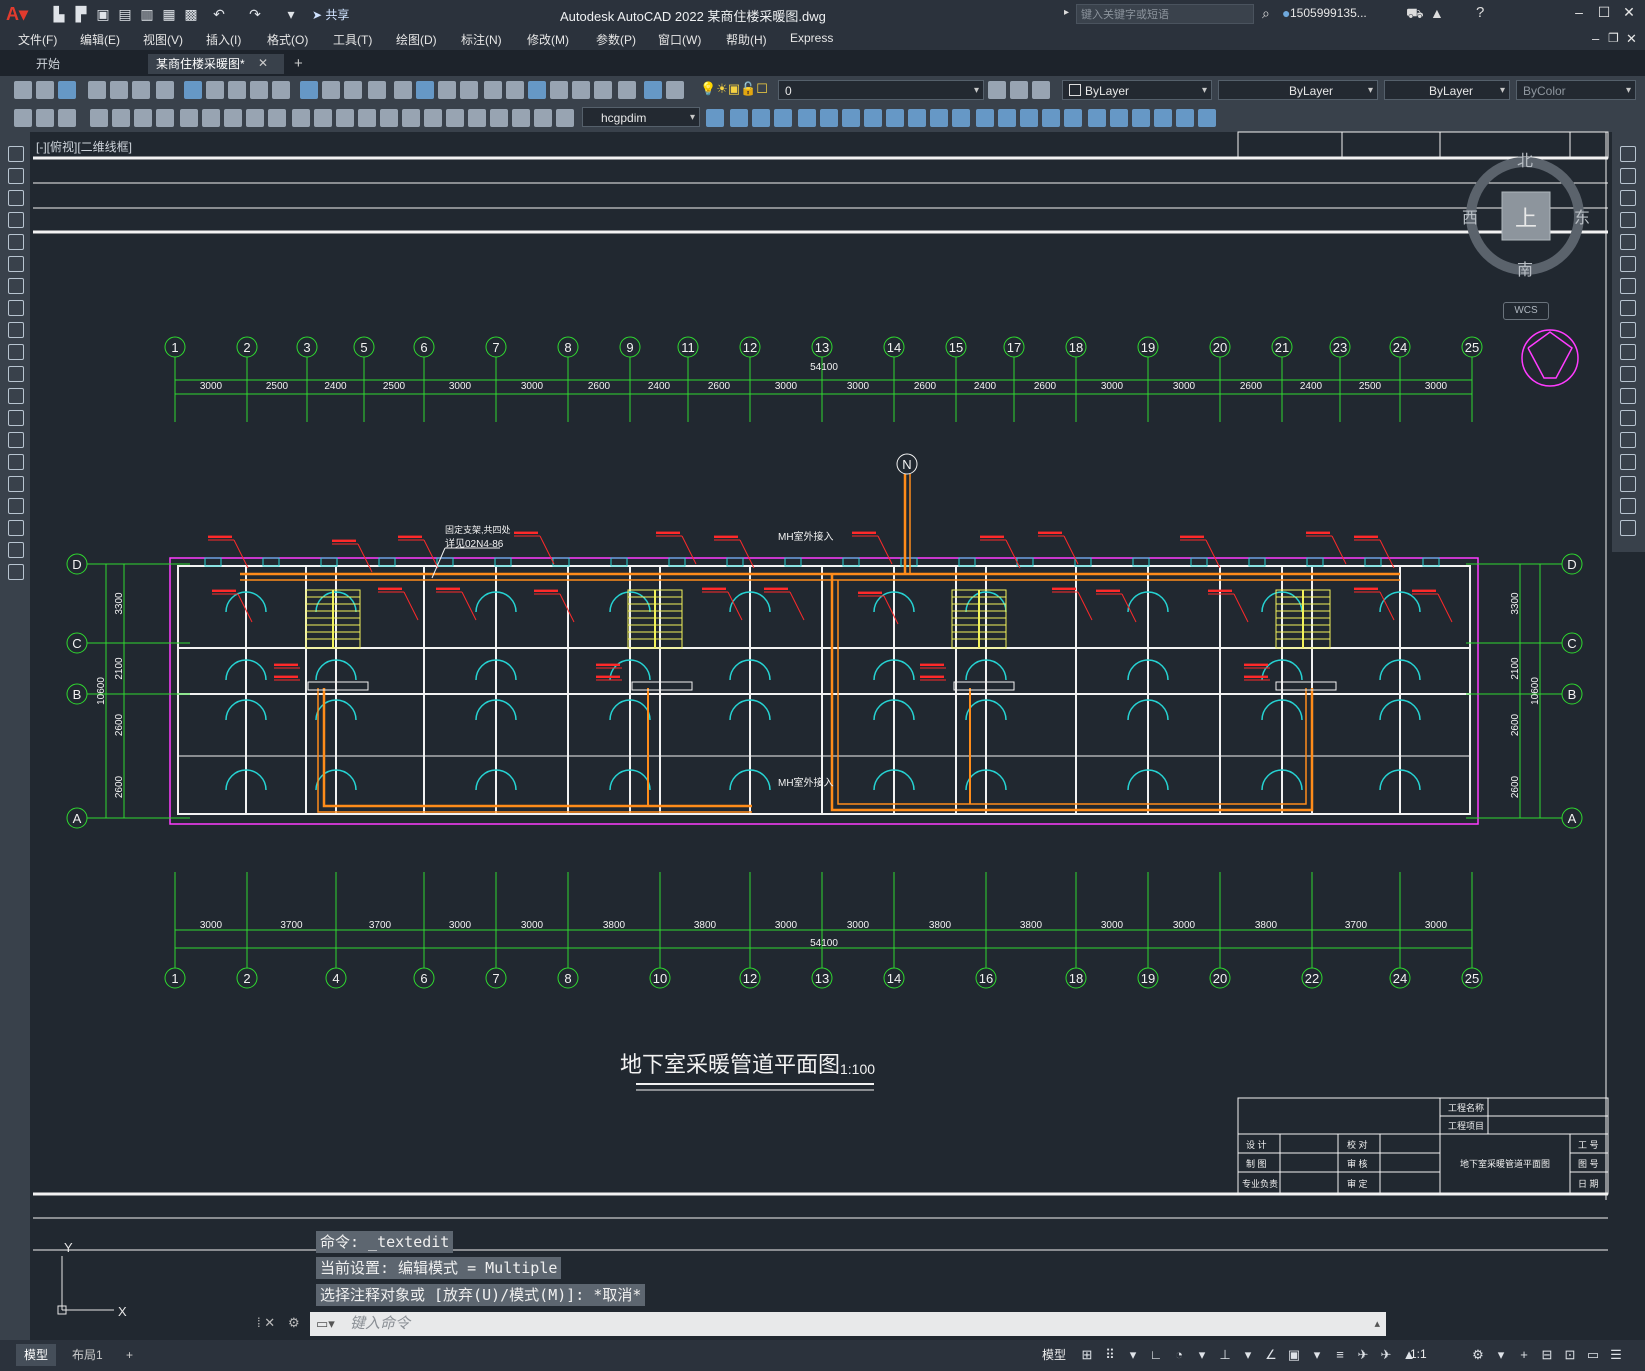 The image size is (1645, 1371). I want to click on layout-tab-model: 模型, so click(36, 1355).